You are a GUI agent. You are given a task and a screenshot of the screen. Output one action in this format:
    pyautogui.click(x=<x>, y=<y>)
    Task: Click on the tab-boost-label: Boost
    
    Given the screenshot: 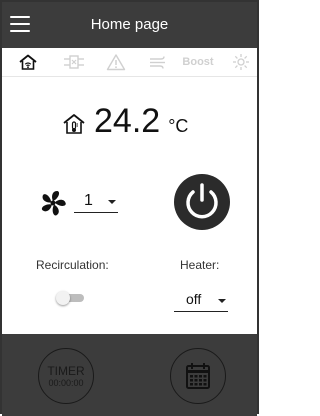 What is the action you would take?
    pyautogui.click(x=198, y=62)
    